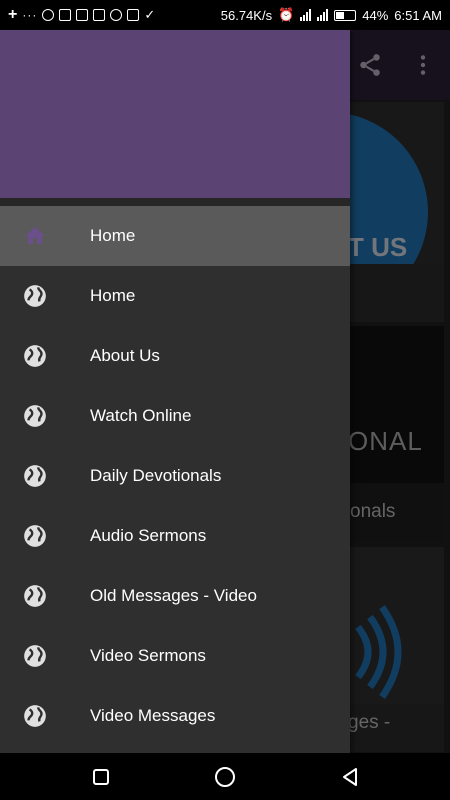 This screenshot has width=450, height=800. I want to click on menu-item-video-sermons: Video Sermons, so click(175, 656).